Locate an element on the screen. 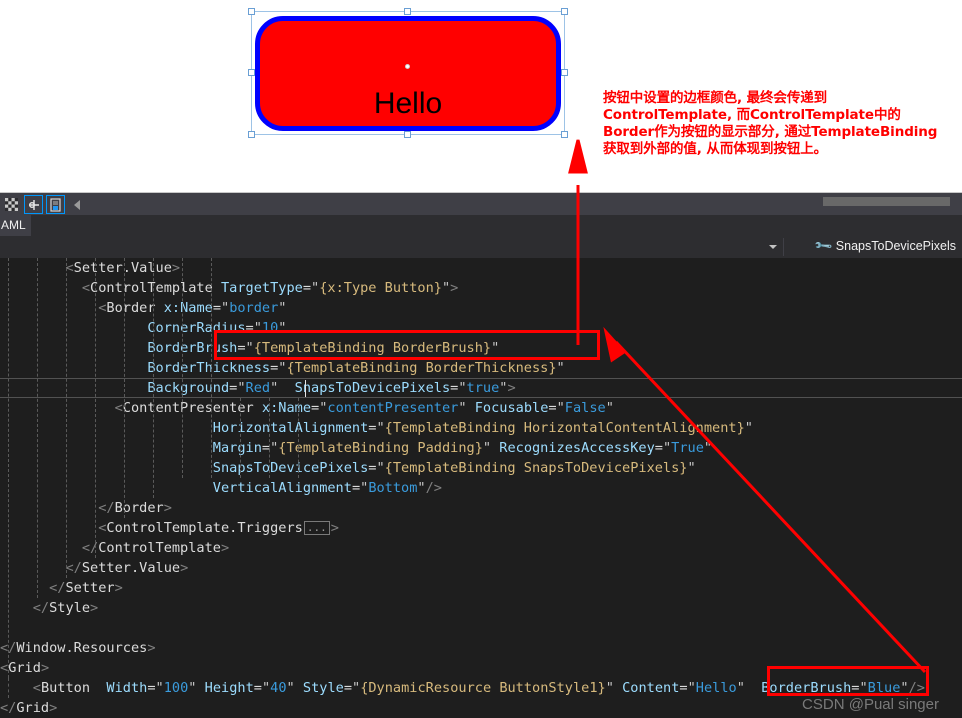  chevron-down-icon is located at coordinates (773, 247).